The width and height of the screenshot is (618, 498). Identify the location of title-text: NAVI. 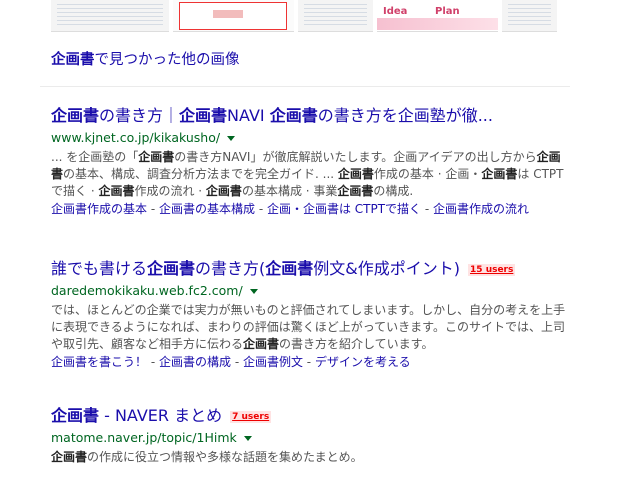
(248, 115).